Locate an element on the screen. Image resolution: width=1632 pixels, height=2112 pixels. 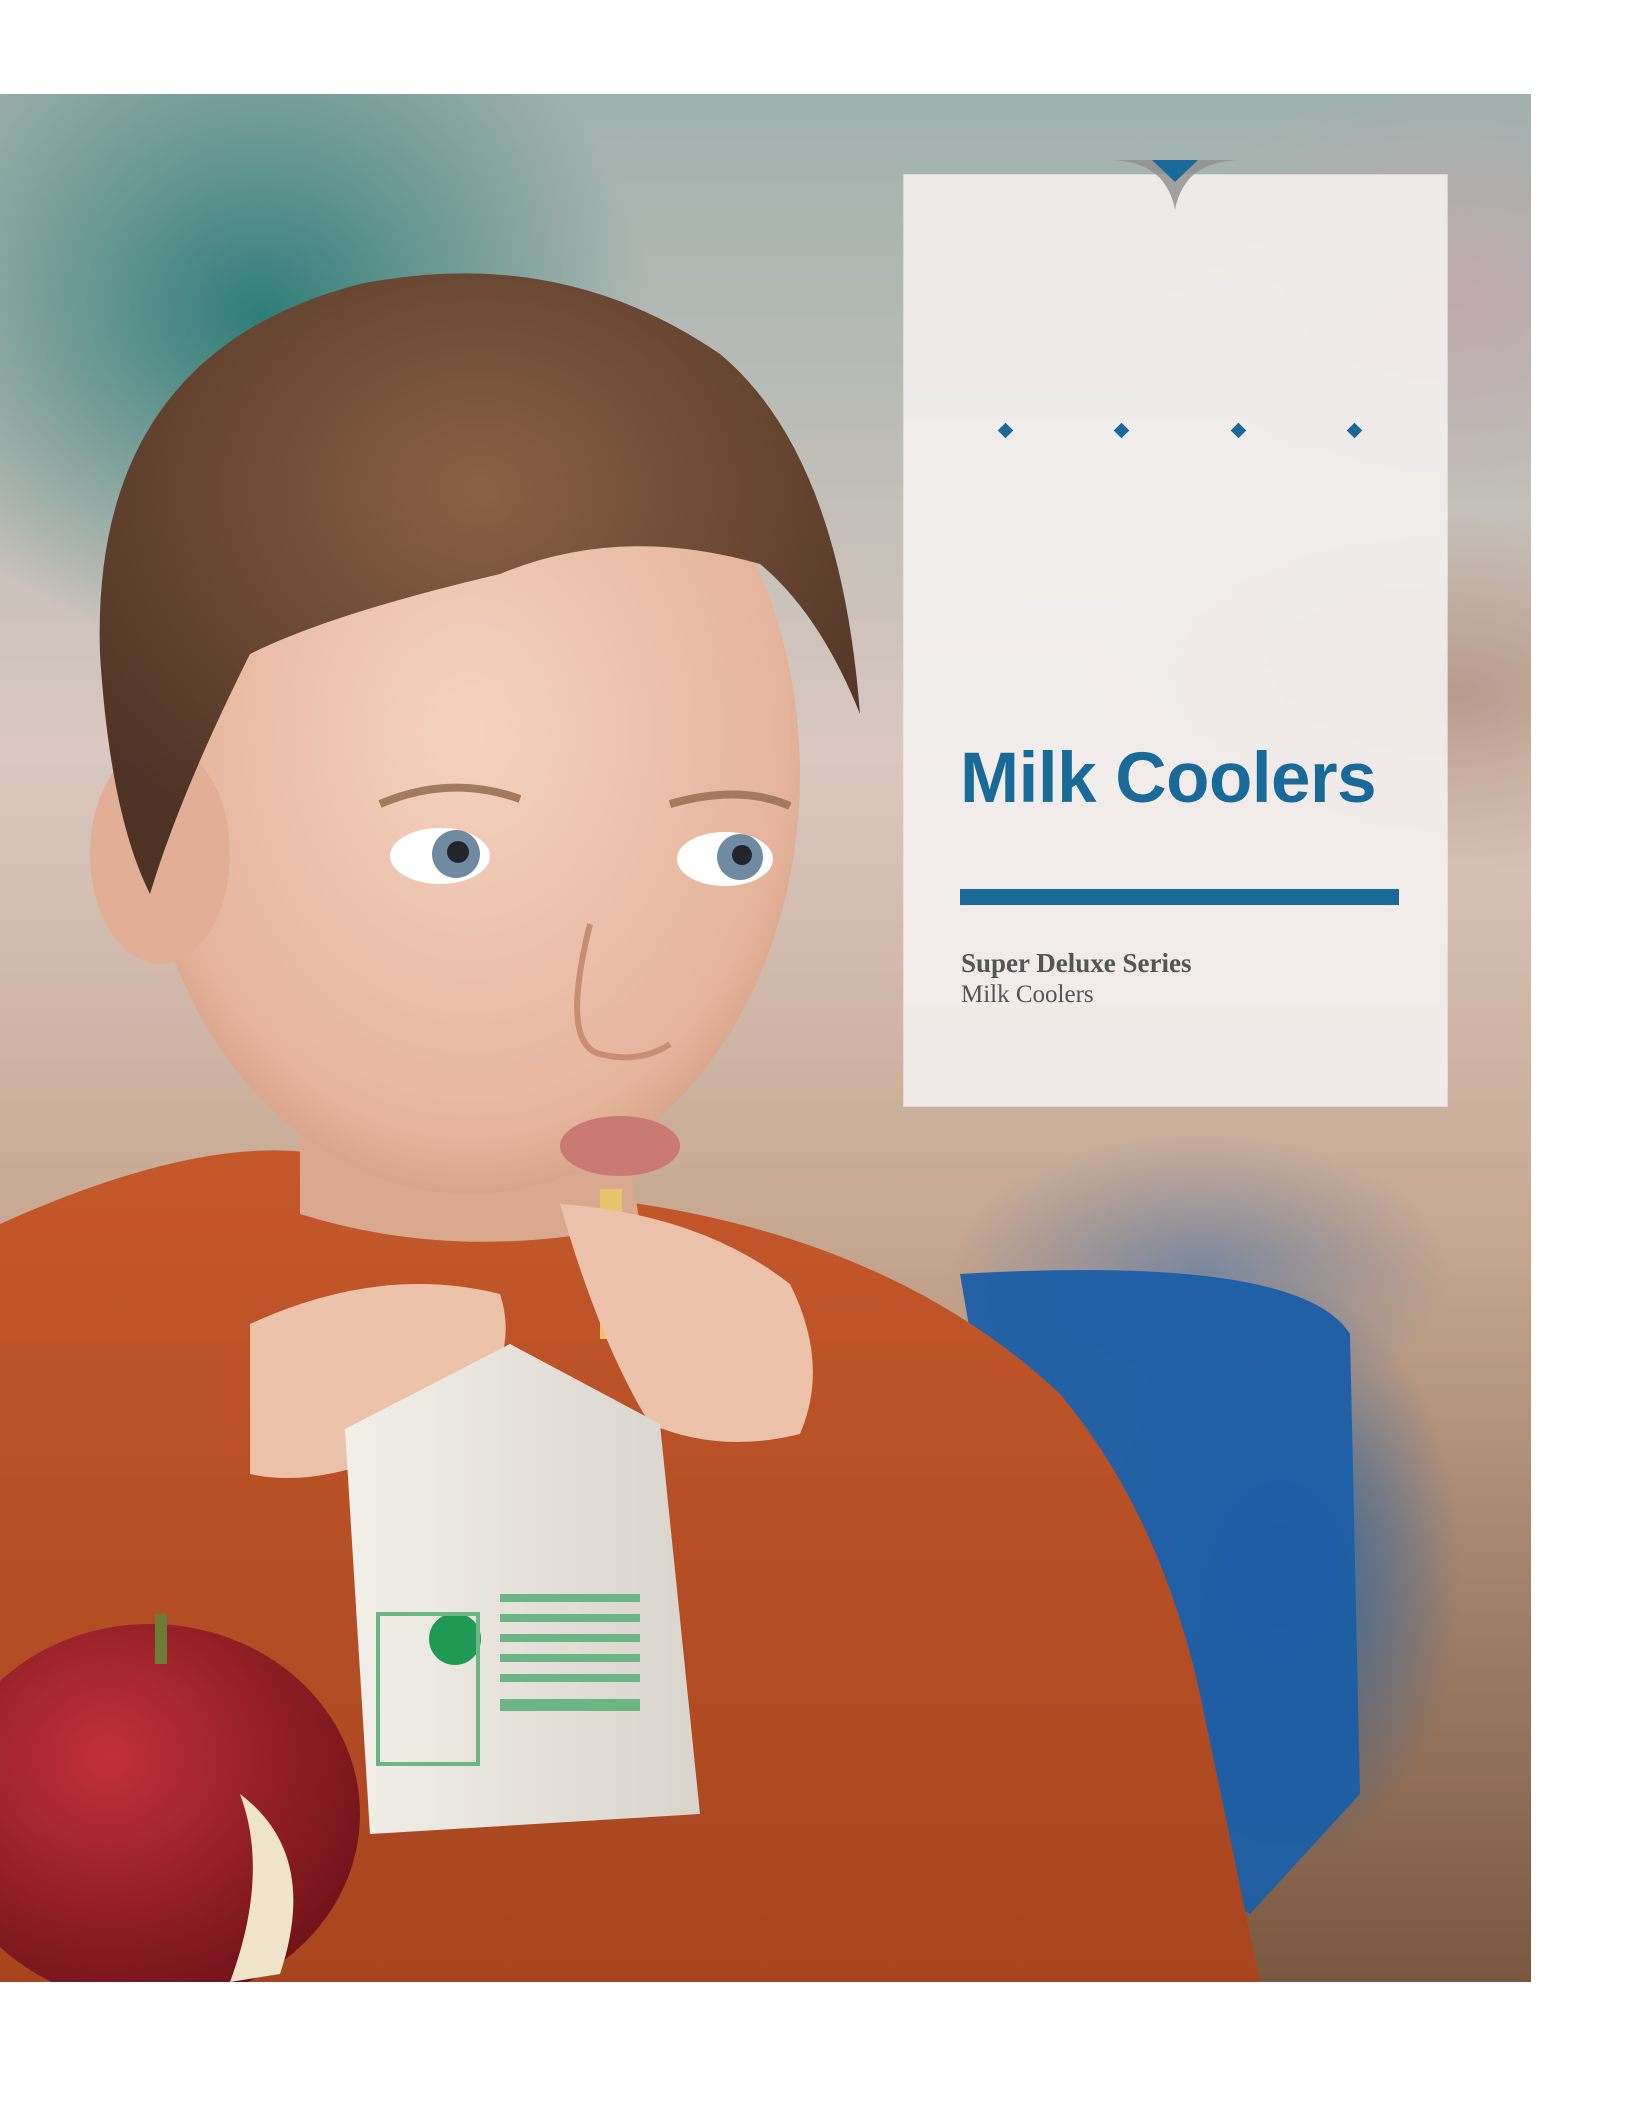
decorative-dots is located at coordinates (1180, 430).